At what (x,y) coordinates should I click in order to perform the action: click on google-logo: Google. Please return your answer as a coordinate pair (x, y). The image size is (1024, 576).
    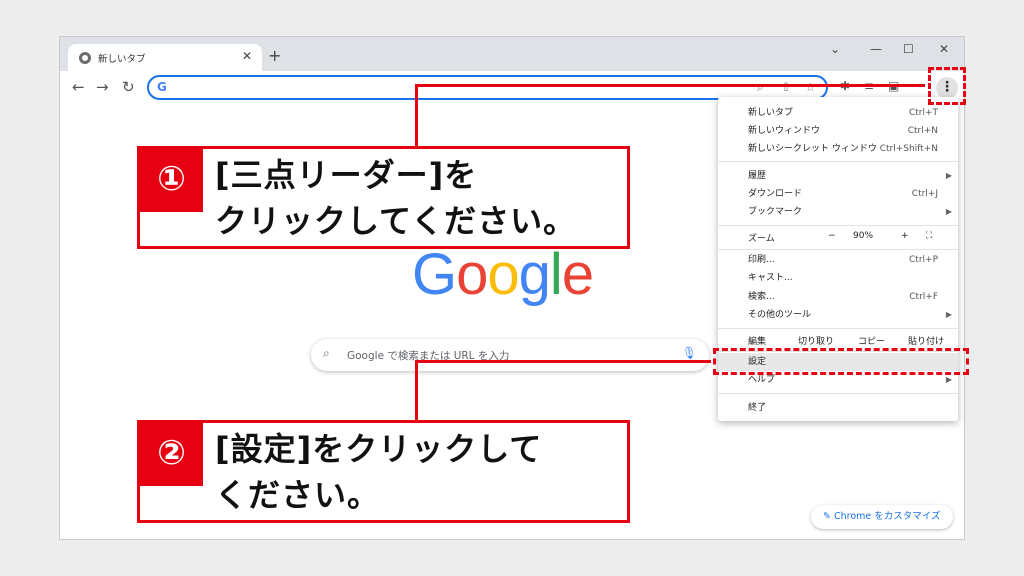
    Looking at the image, I should click on (503, 274).